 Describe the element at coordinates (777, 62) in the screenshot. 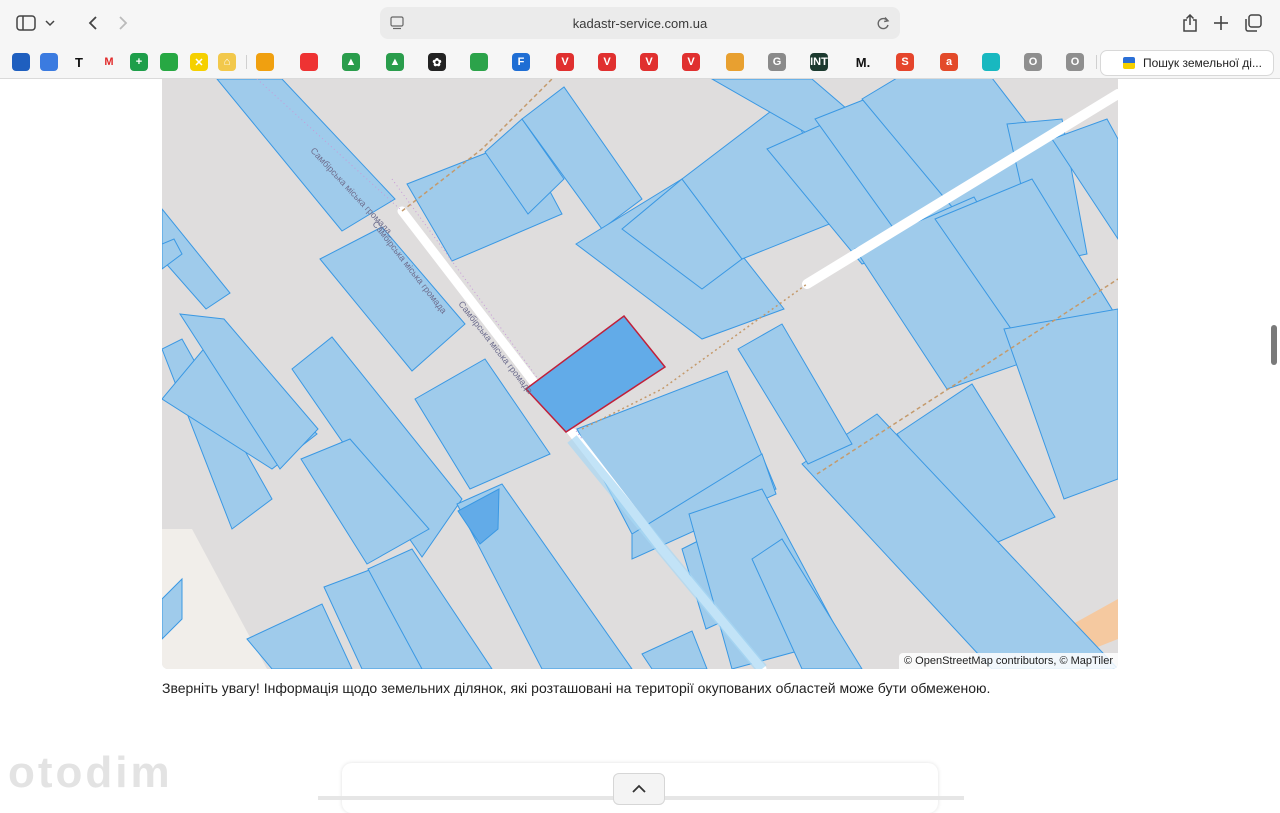

I see `bookmark-g-icon: G` at that location.